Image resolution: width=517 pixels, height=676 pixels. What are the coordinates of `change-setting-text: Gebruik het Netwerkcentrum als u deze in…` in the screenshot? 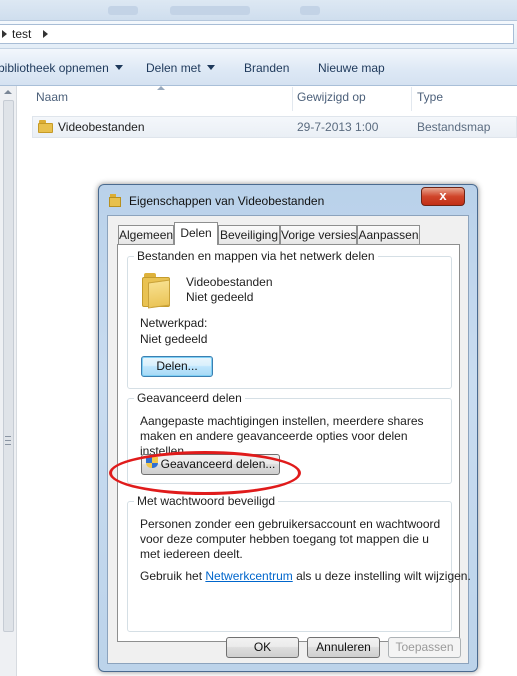 It's located at (305, 576).